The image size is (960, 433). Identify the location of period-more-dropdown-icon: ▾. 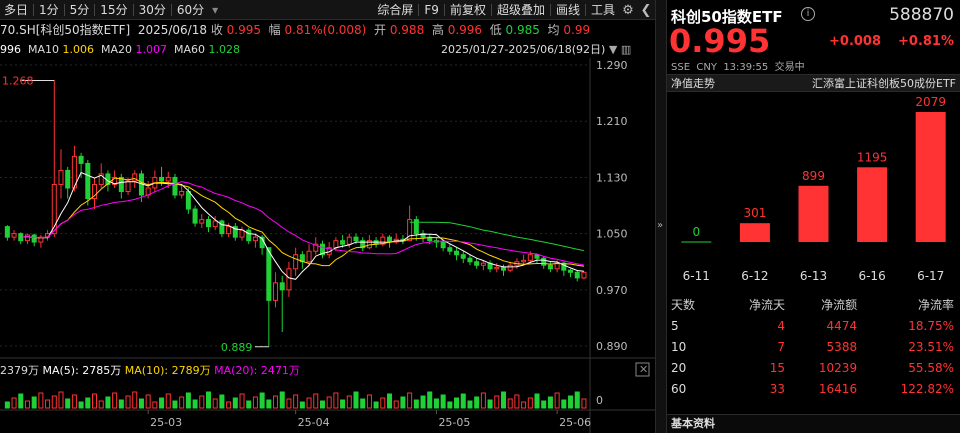
(215, 10).